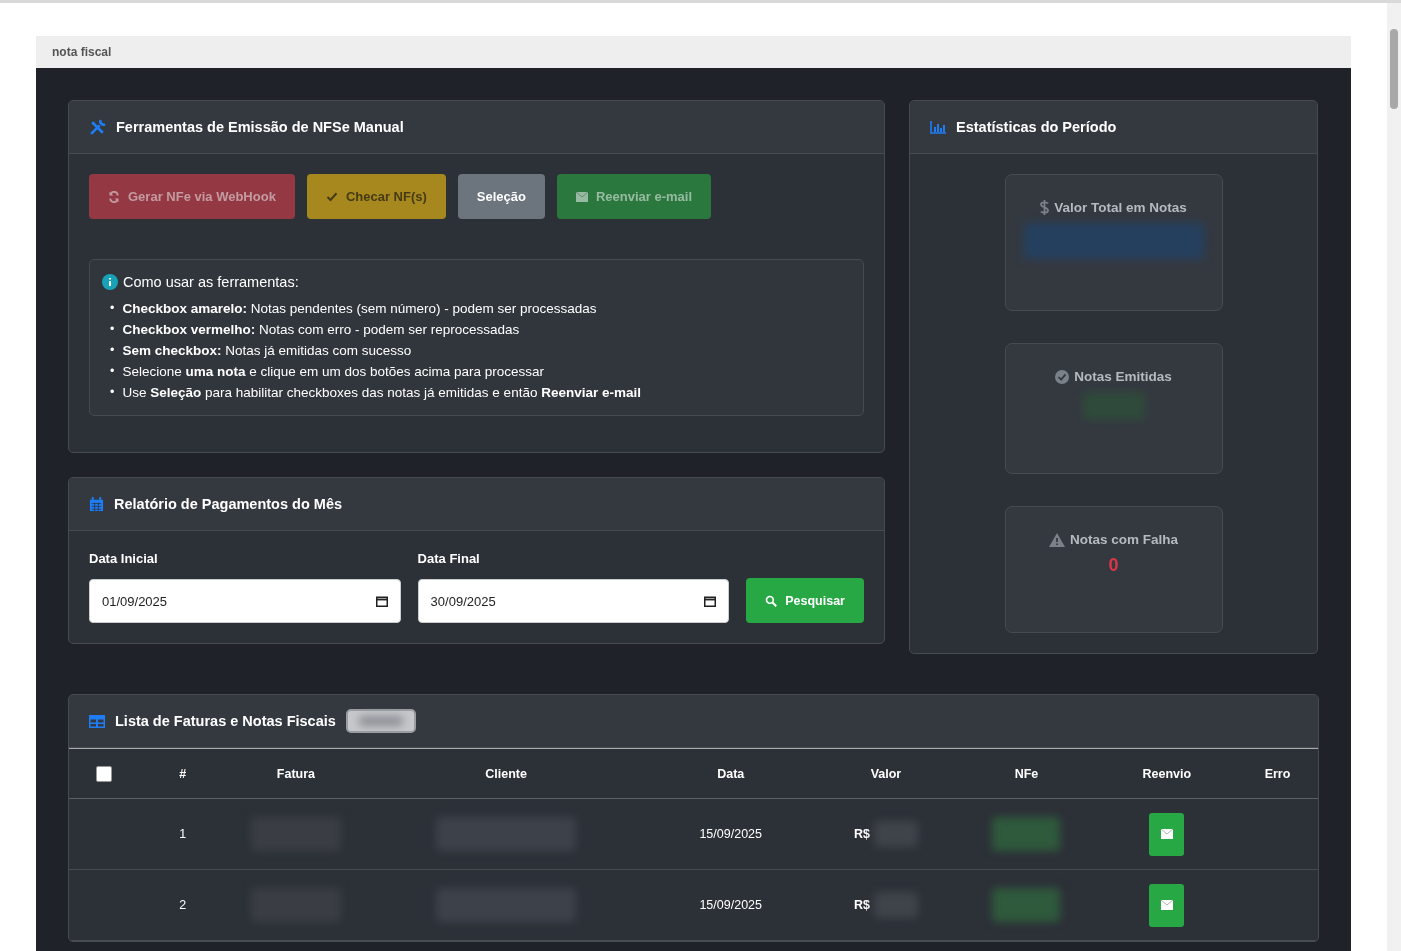 This screenshot has width=1401, height=951. What do you see at coordinates (805, 600) in the screenshot?
I see `search-button: Pesquisar` at bounding box center [805, 600].